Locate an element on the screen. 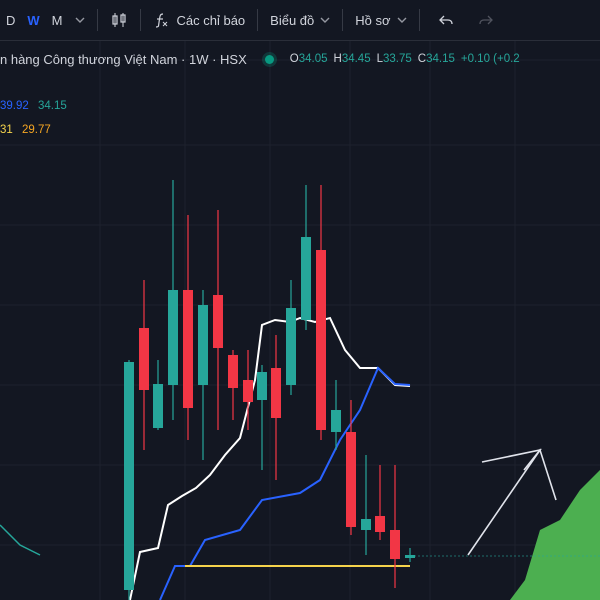  redo-button is located at coordinates (486, 20).